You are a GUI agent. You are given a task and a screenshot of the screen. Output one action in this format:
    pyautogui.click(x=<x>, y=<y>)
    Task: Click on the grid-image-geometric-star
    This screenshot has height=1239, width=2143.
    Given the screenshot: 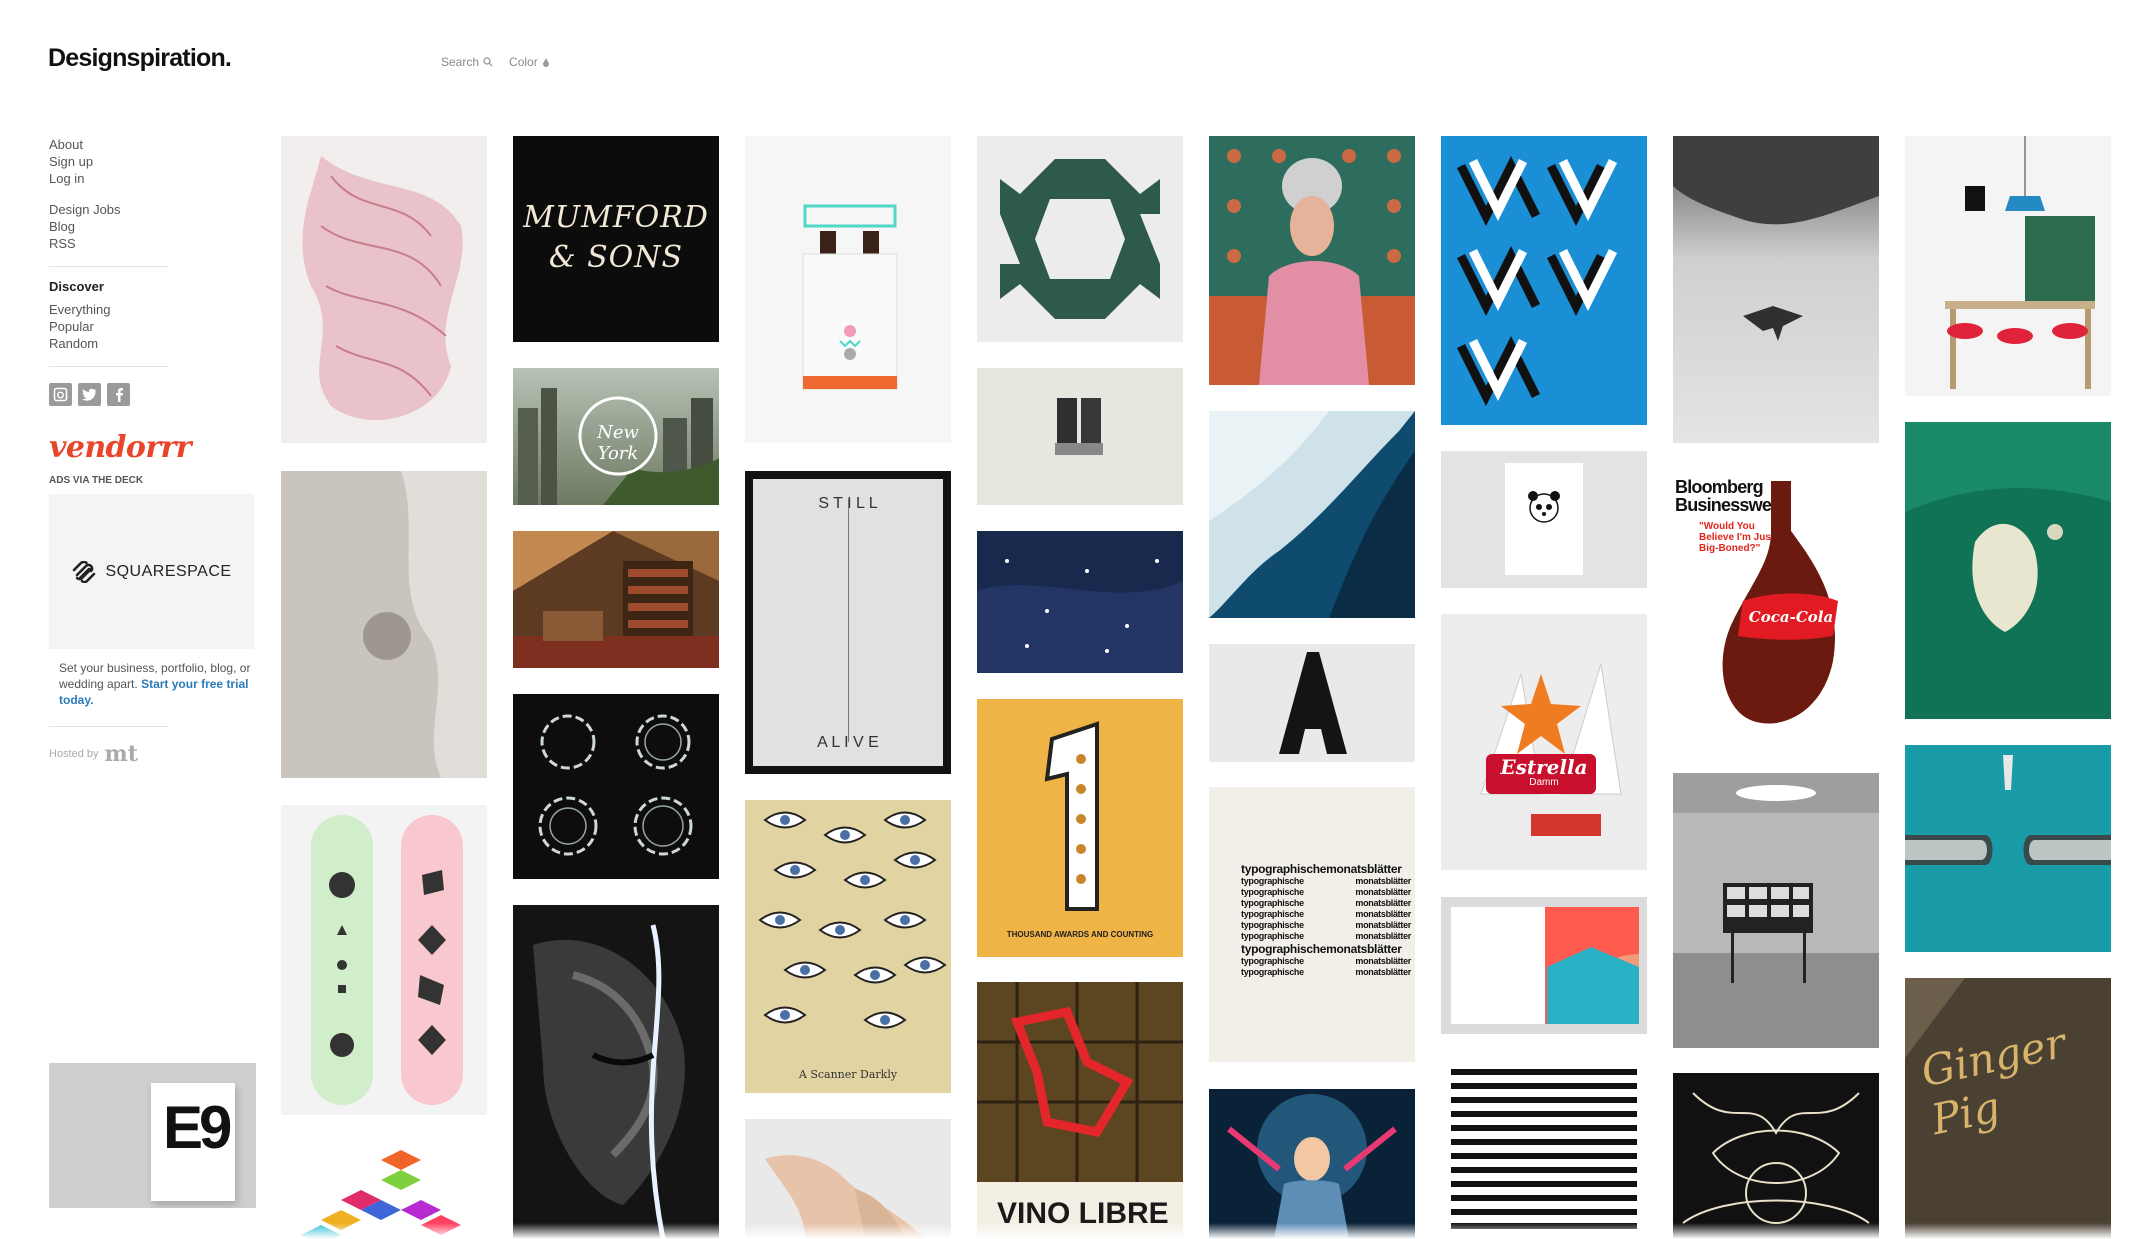 What is the action you would take?
    pyautogui.click(x=1080, y=239)
    